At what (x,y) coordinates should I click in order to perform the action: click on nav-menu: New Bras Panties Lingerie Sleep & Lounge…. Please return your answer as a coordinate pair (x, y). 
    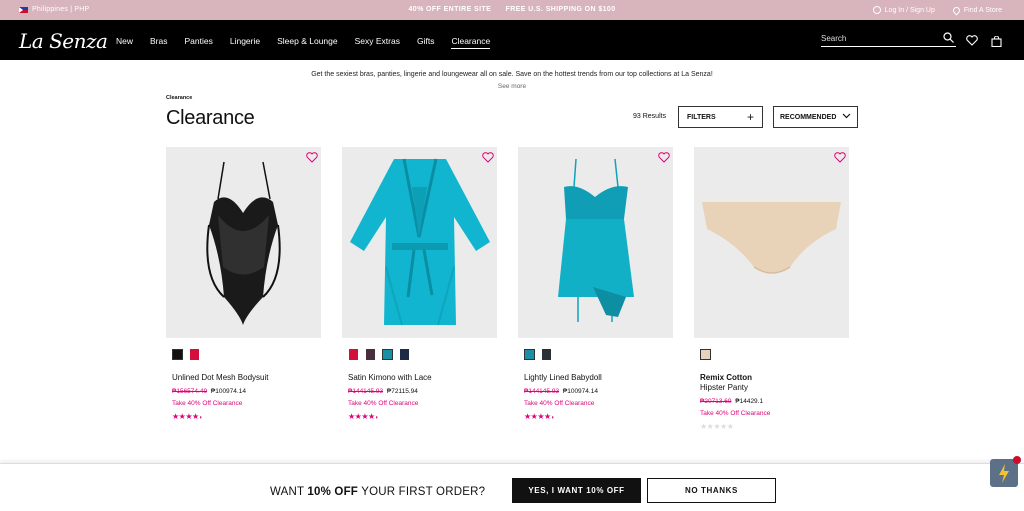
    Looking at the image, I should click on (311, 42).